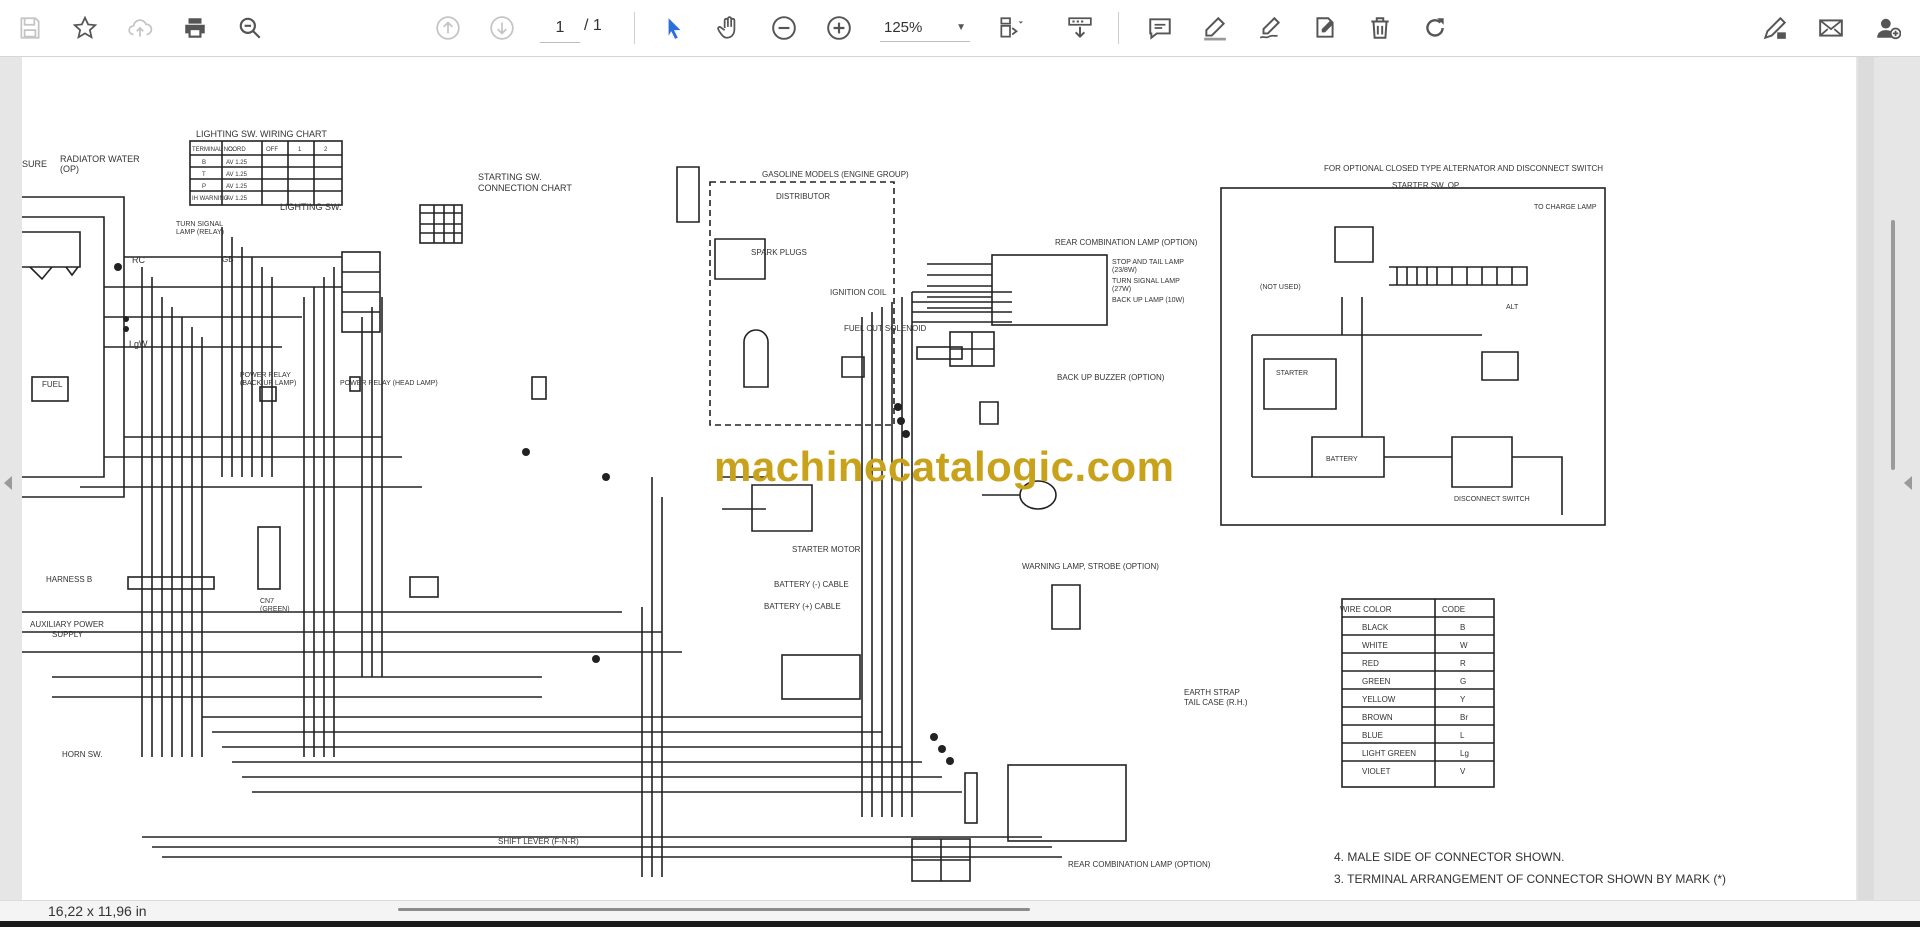 Image resolution: width=1920 pixels, height=927 pixels. What do you see at coordinates (195, 28) in the screenshot?
I see `print-icon` at bounding box center [195, 28].